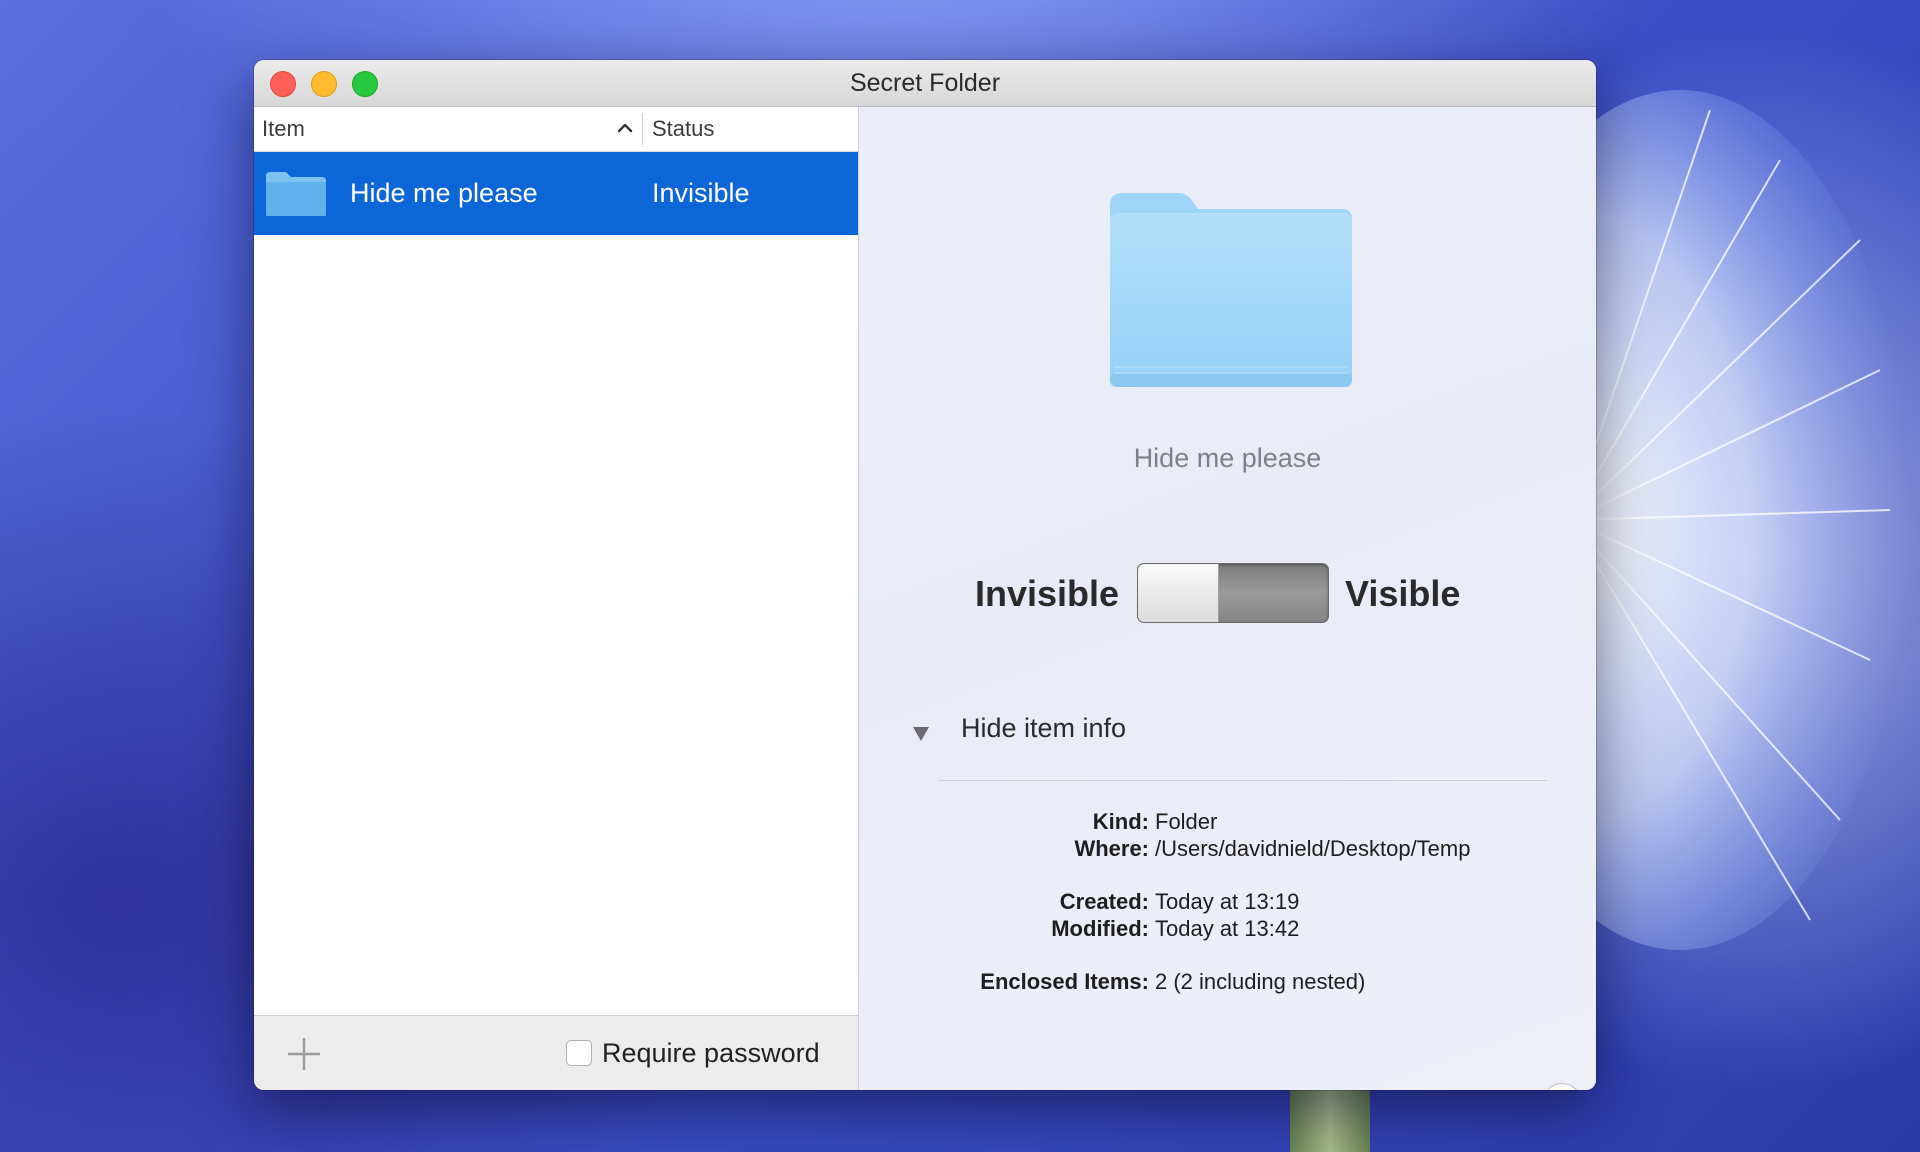 The image size is (1920, 1152). What do you see at coordinates (1120, 821) in the screenshot?
I see `info-kind-label: Kind:` at bounding box center [1120, 821].